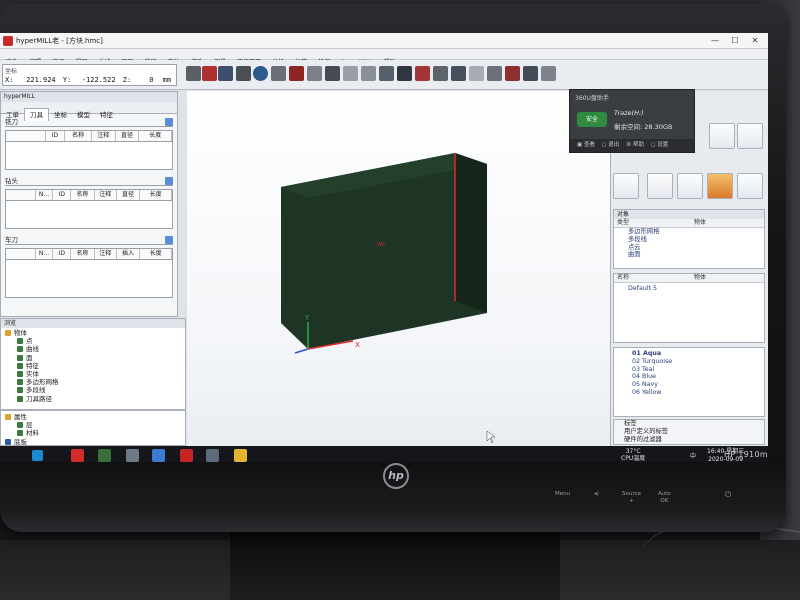 The image size is (800, 600). I want to click on arc-tool-icon, so click(750, 136).